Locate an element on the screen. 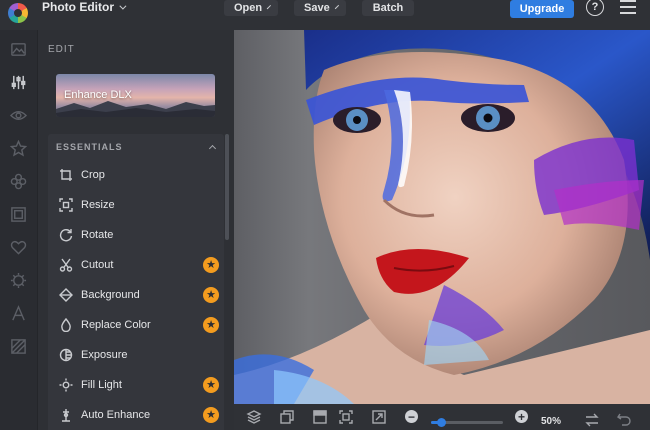 The image size is (650, 430). eye-icon is located at coordinates (18, 115).